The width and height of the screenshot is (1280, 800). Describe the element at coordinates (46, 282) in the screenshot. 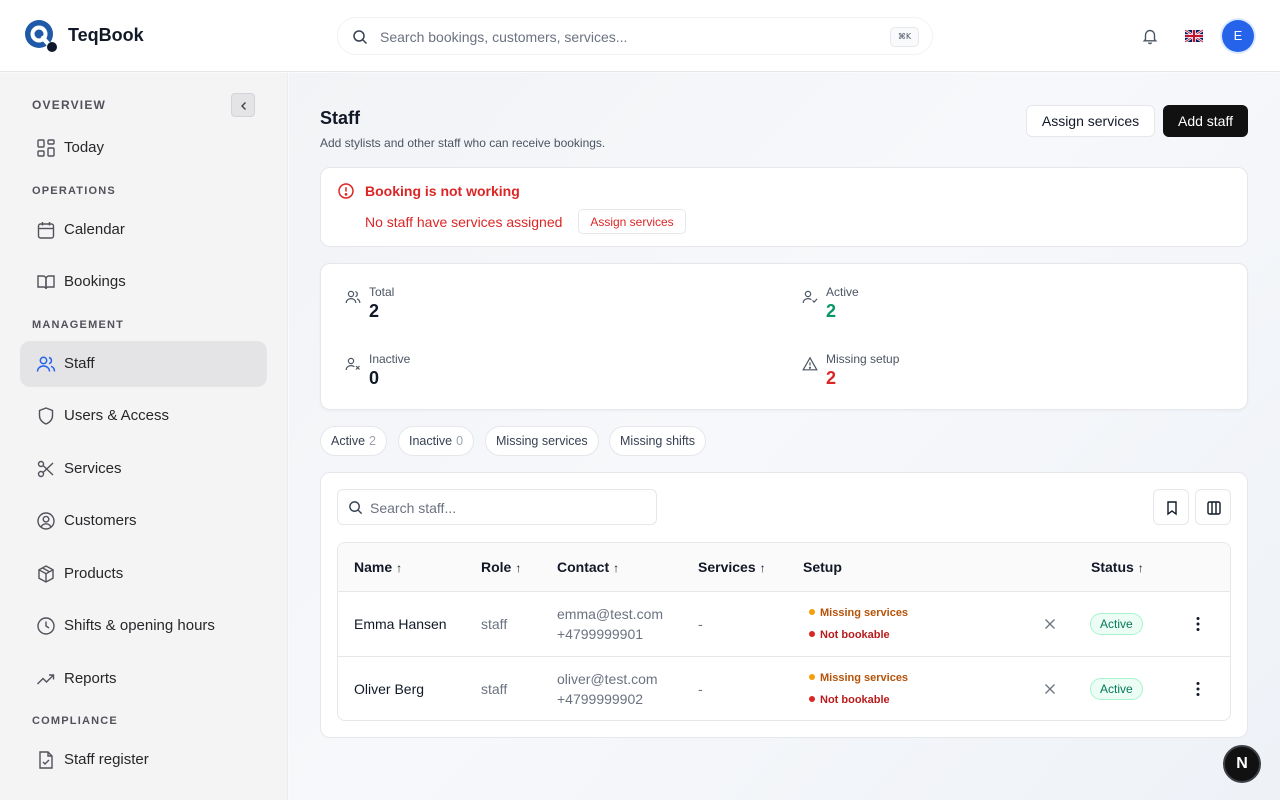

I see `open-book-icon` at that location.